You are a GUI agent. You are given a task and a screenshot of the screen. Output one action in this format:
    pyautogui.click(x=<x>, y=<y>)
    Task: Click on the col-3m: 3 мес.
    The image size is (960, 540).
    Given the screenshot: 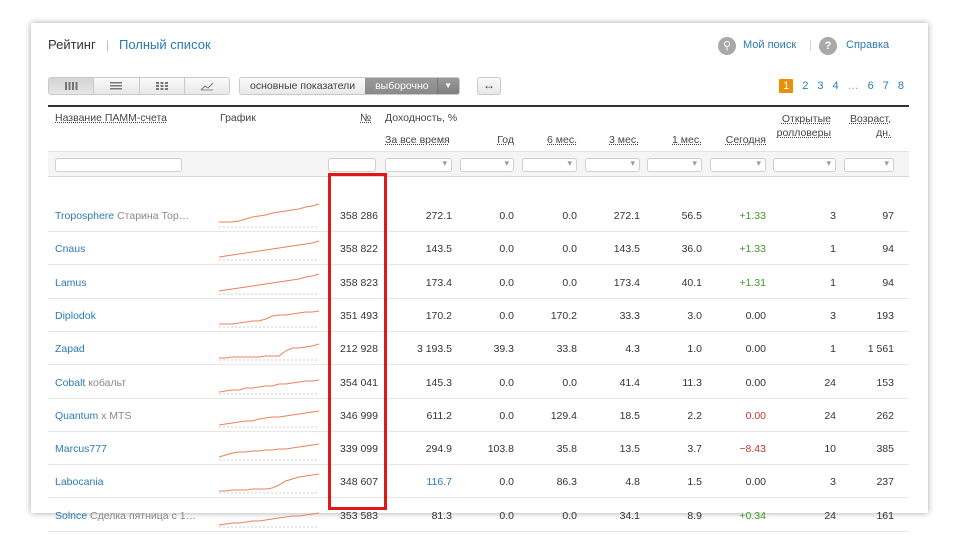 What is the action you would take?
    pyautogui.click(x=614, y=140)
    